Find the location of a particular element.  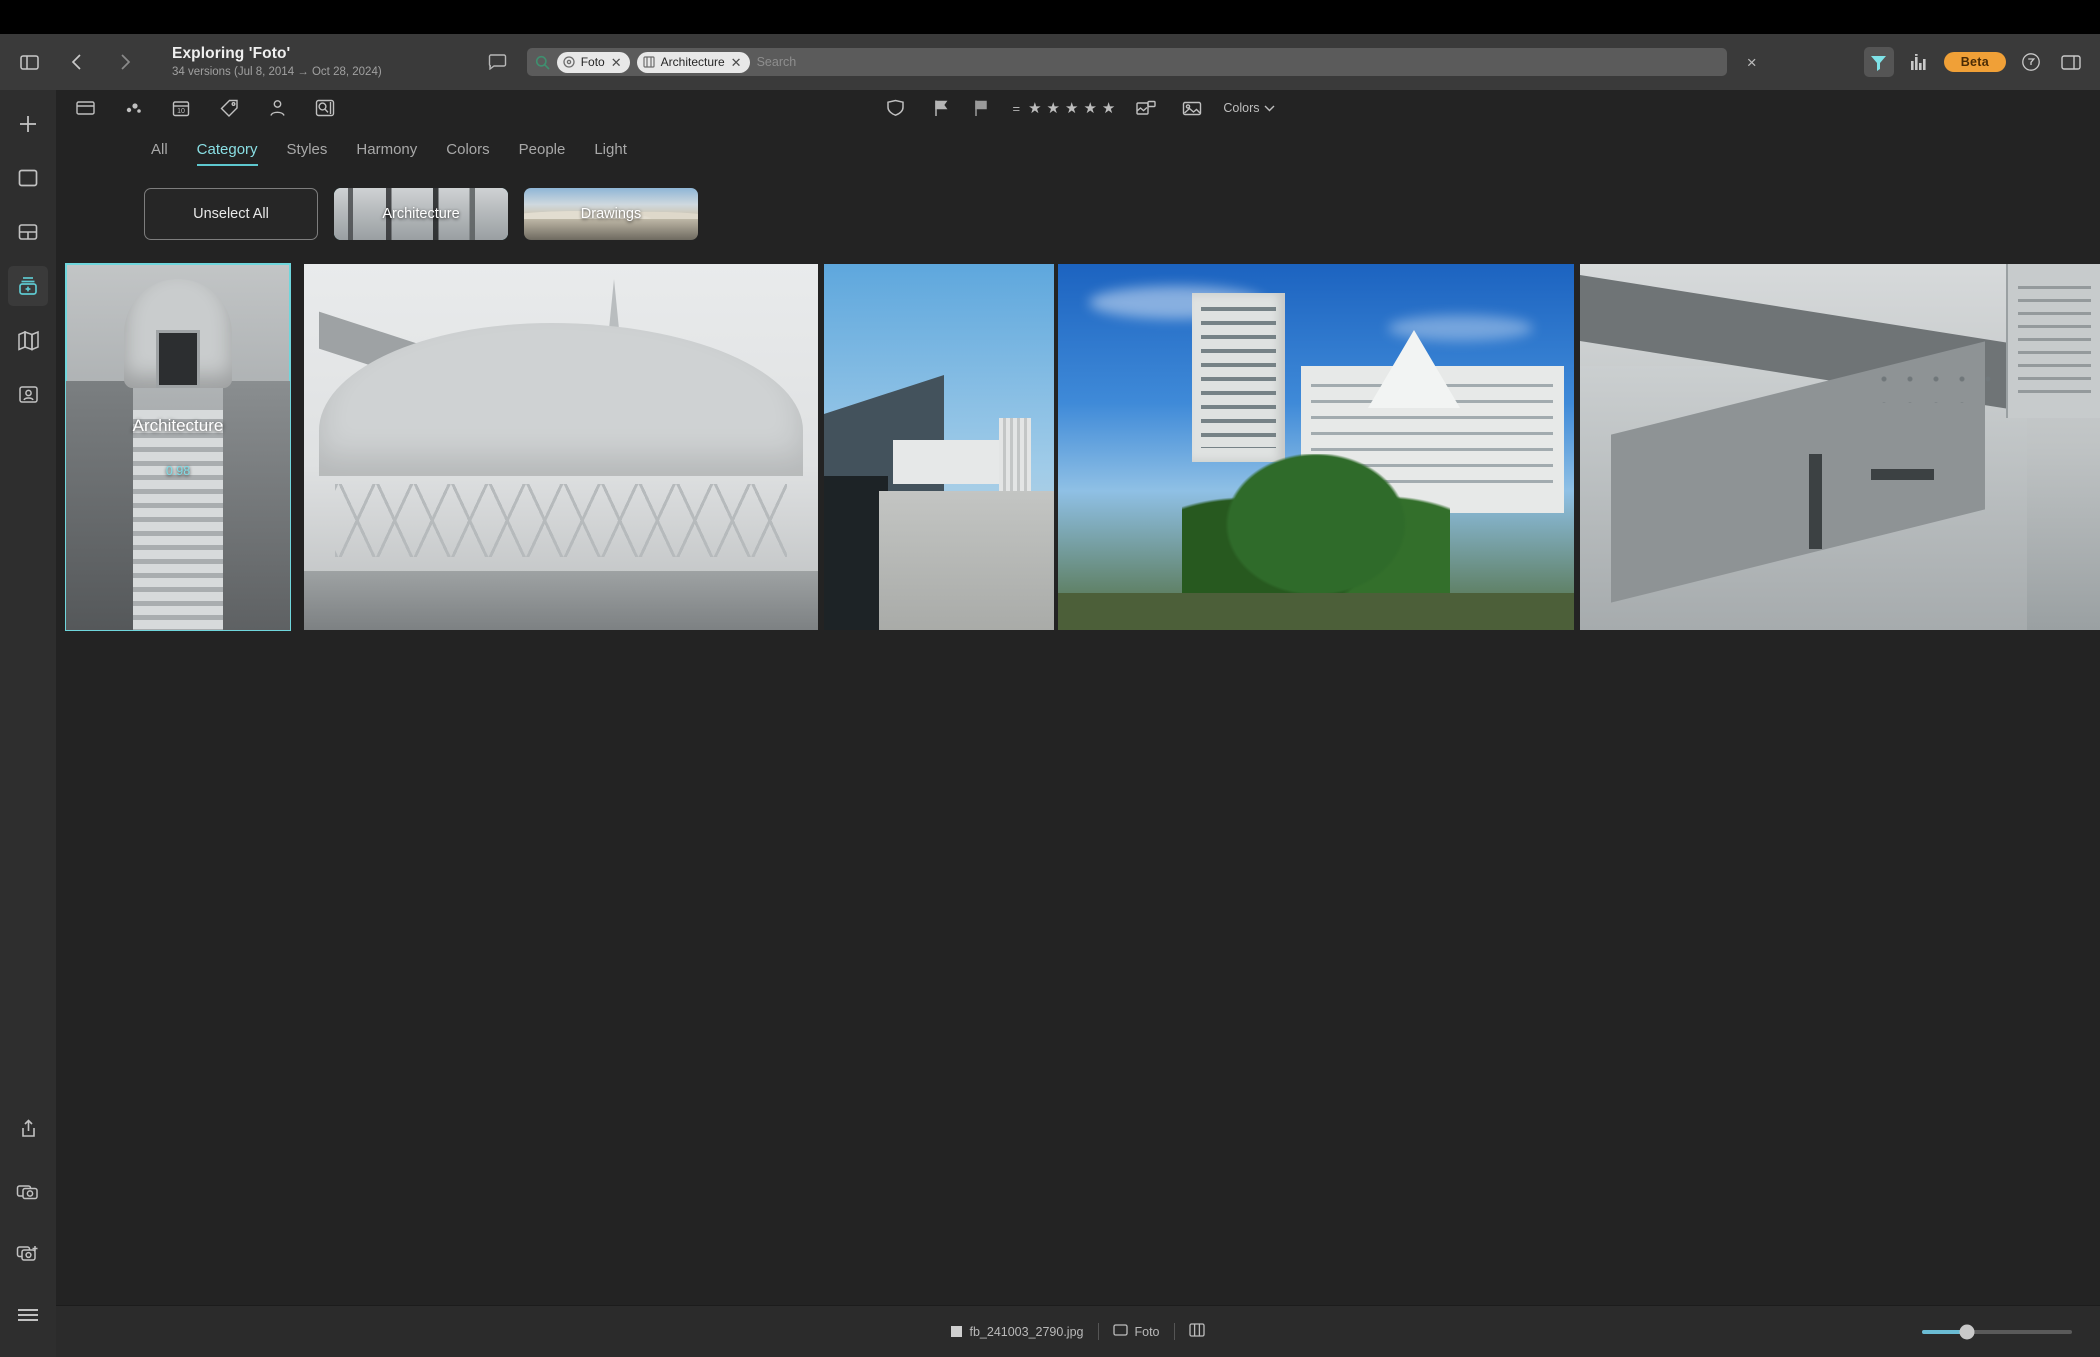

search-input is located at coordinates (1237, 62).